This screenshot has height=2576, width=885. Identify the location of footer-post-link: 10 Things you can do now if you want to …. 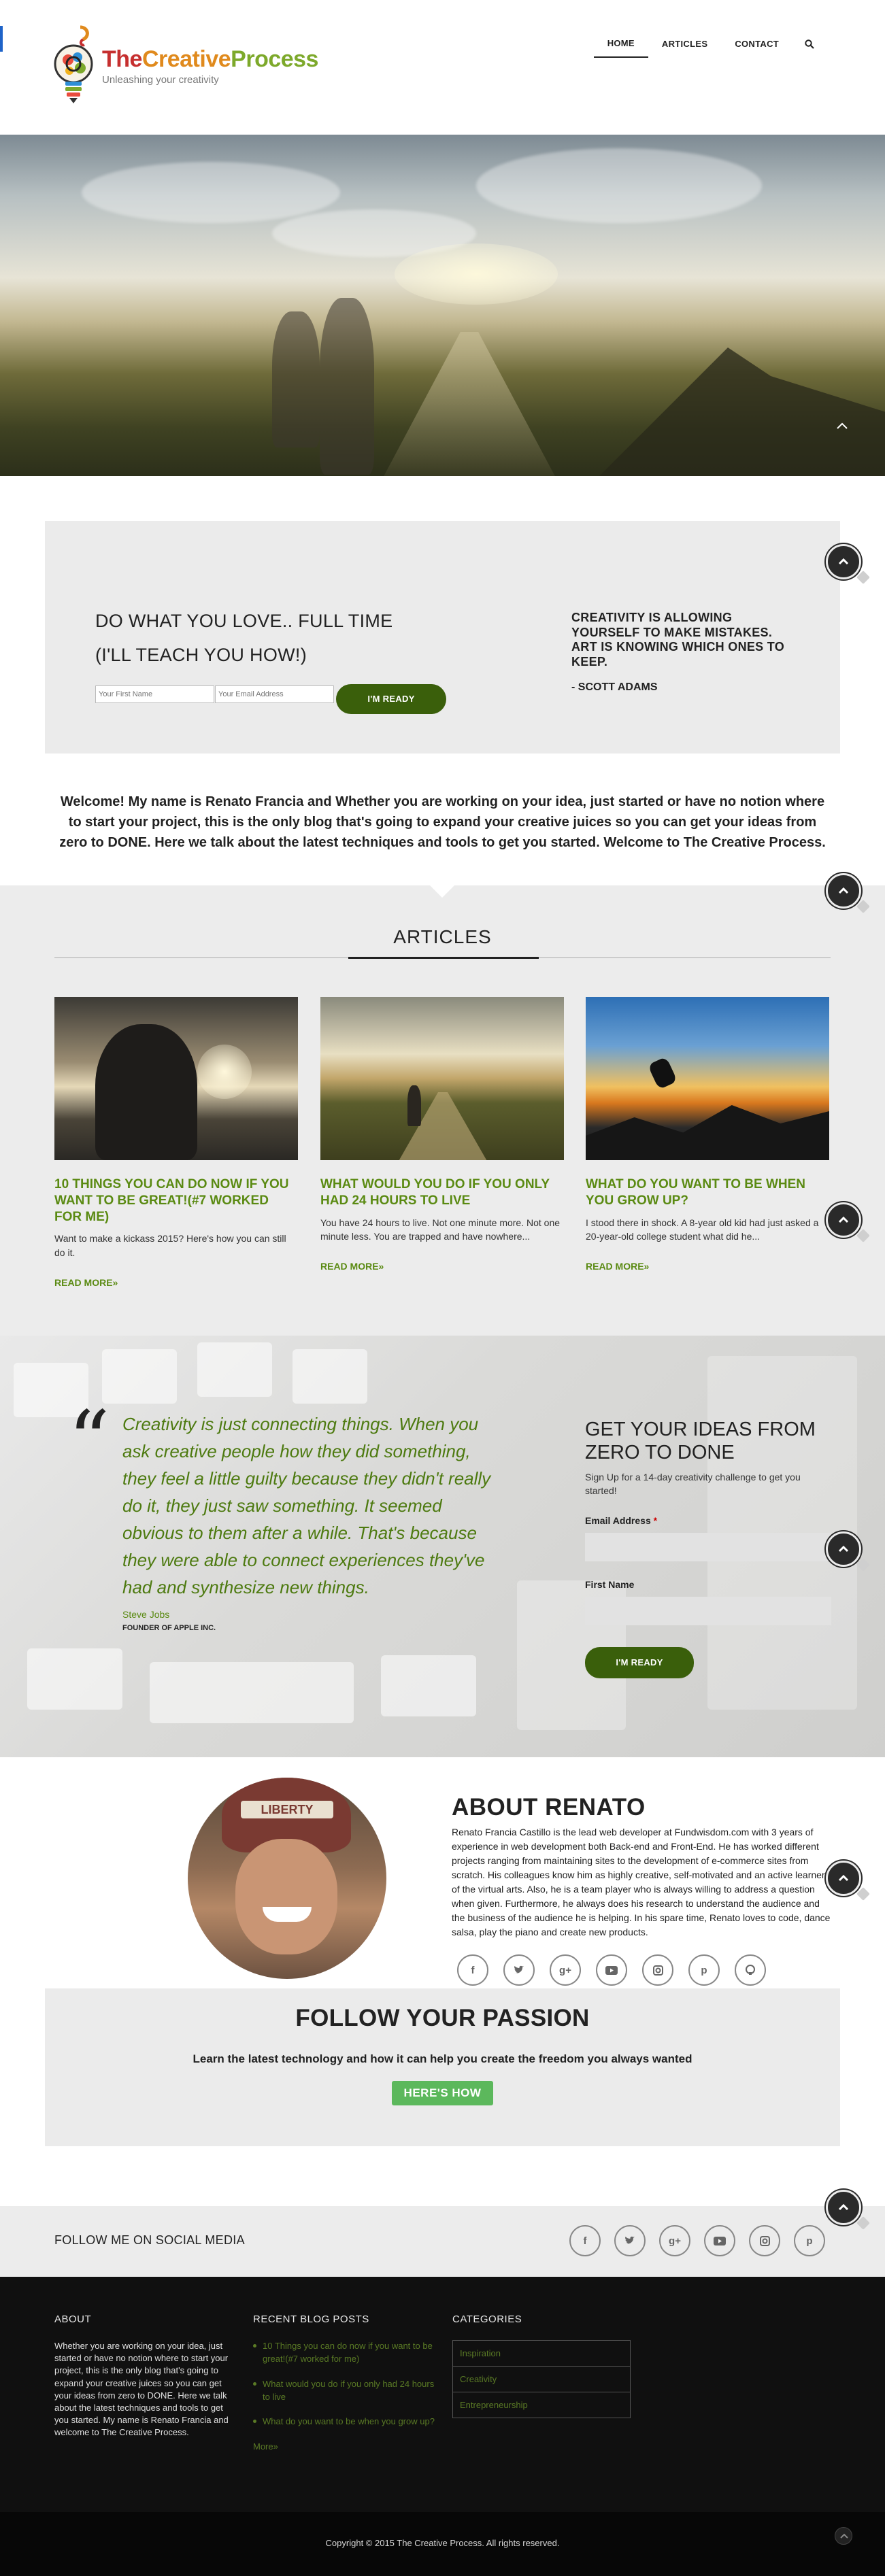
(345, 2353).